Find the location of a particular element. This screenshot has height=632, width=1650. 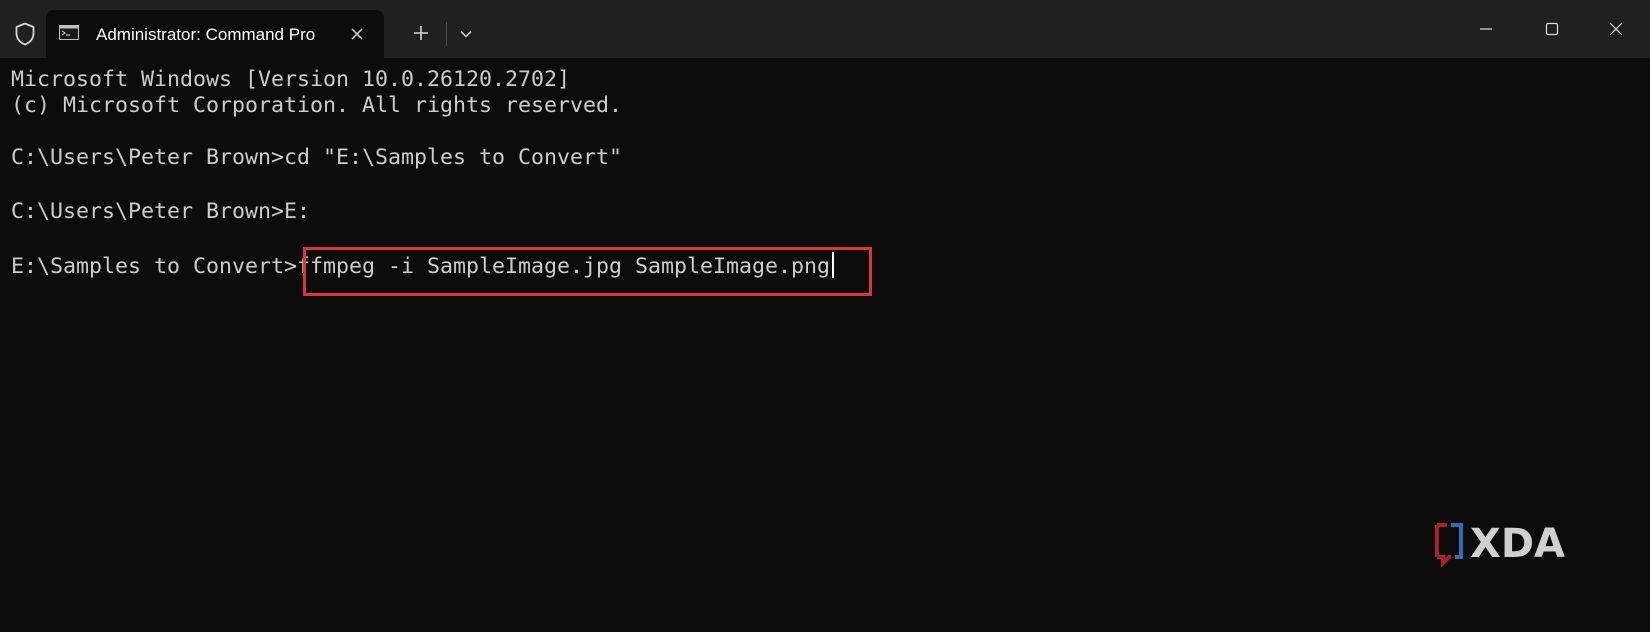

shield-icon is located at coordinates (25, 34).